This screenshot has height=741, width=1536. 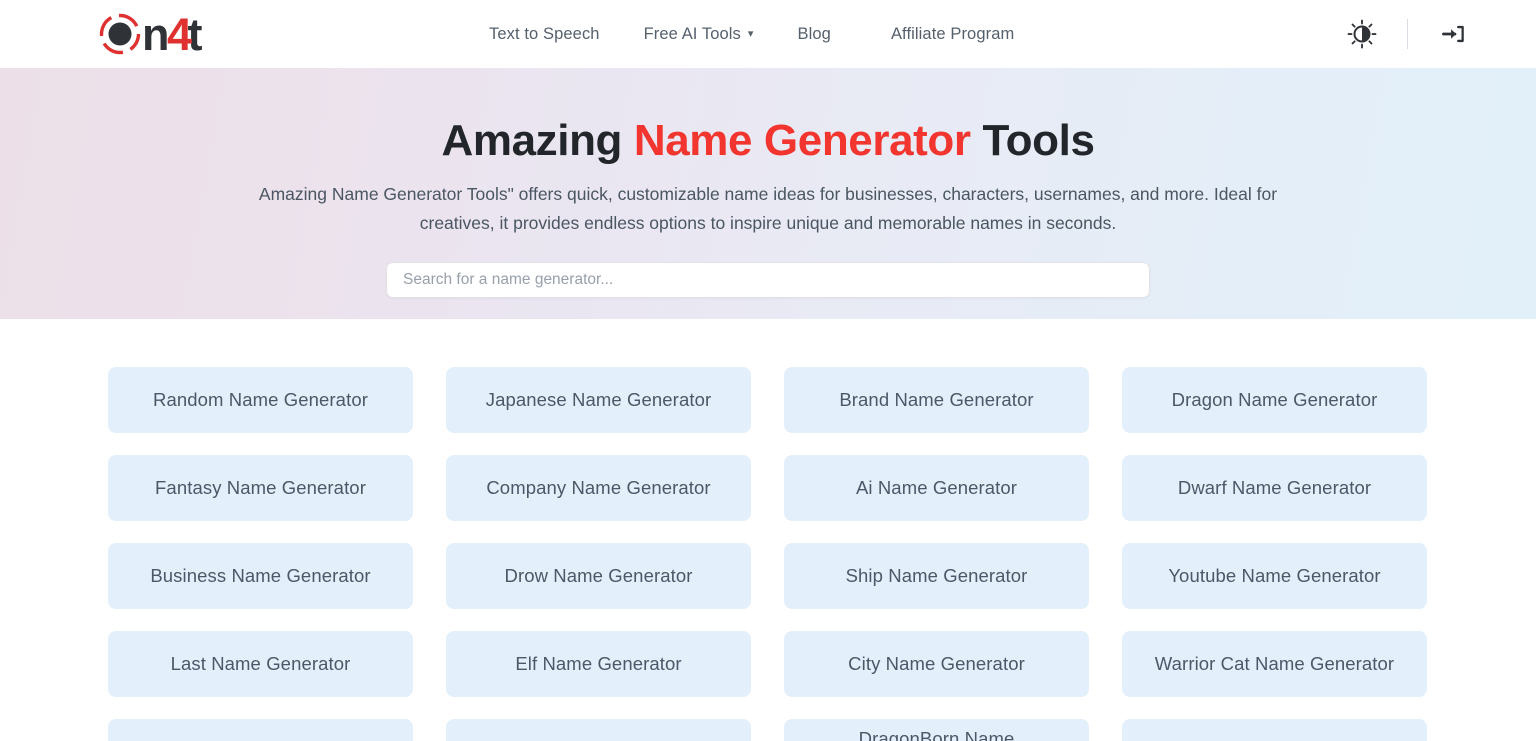 I want to click on nav-label: Blog, so click(x=814, y=33).